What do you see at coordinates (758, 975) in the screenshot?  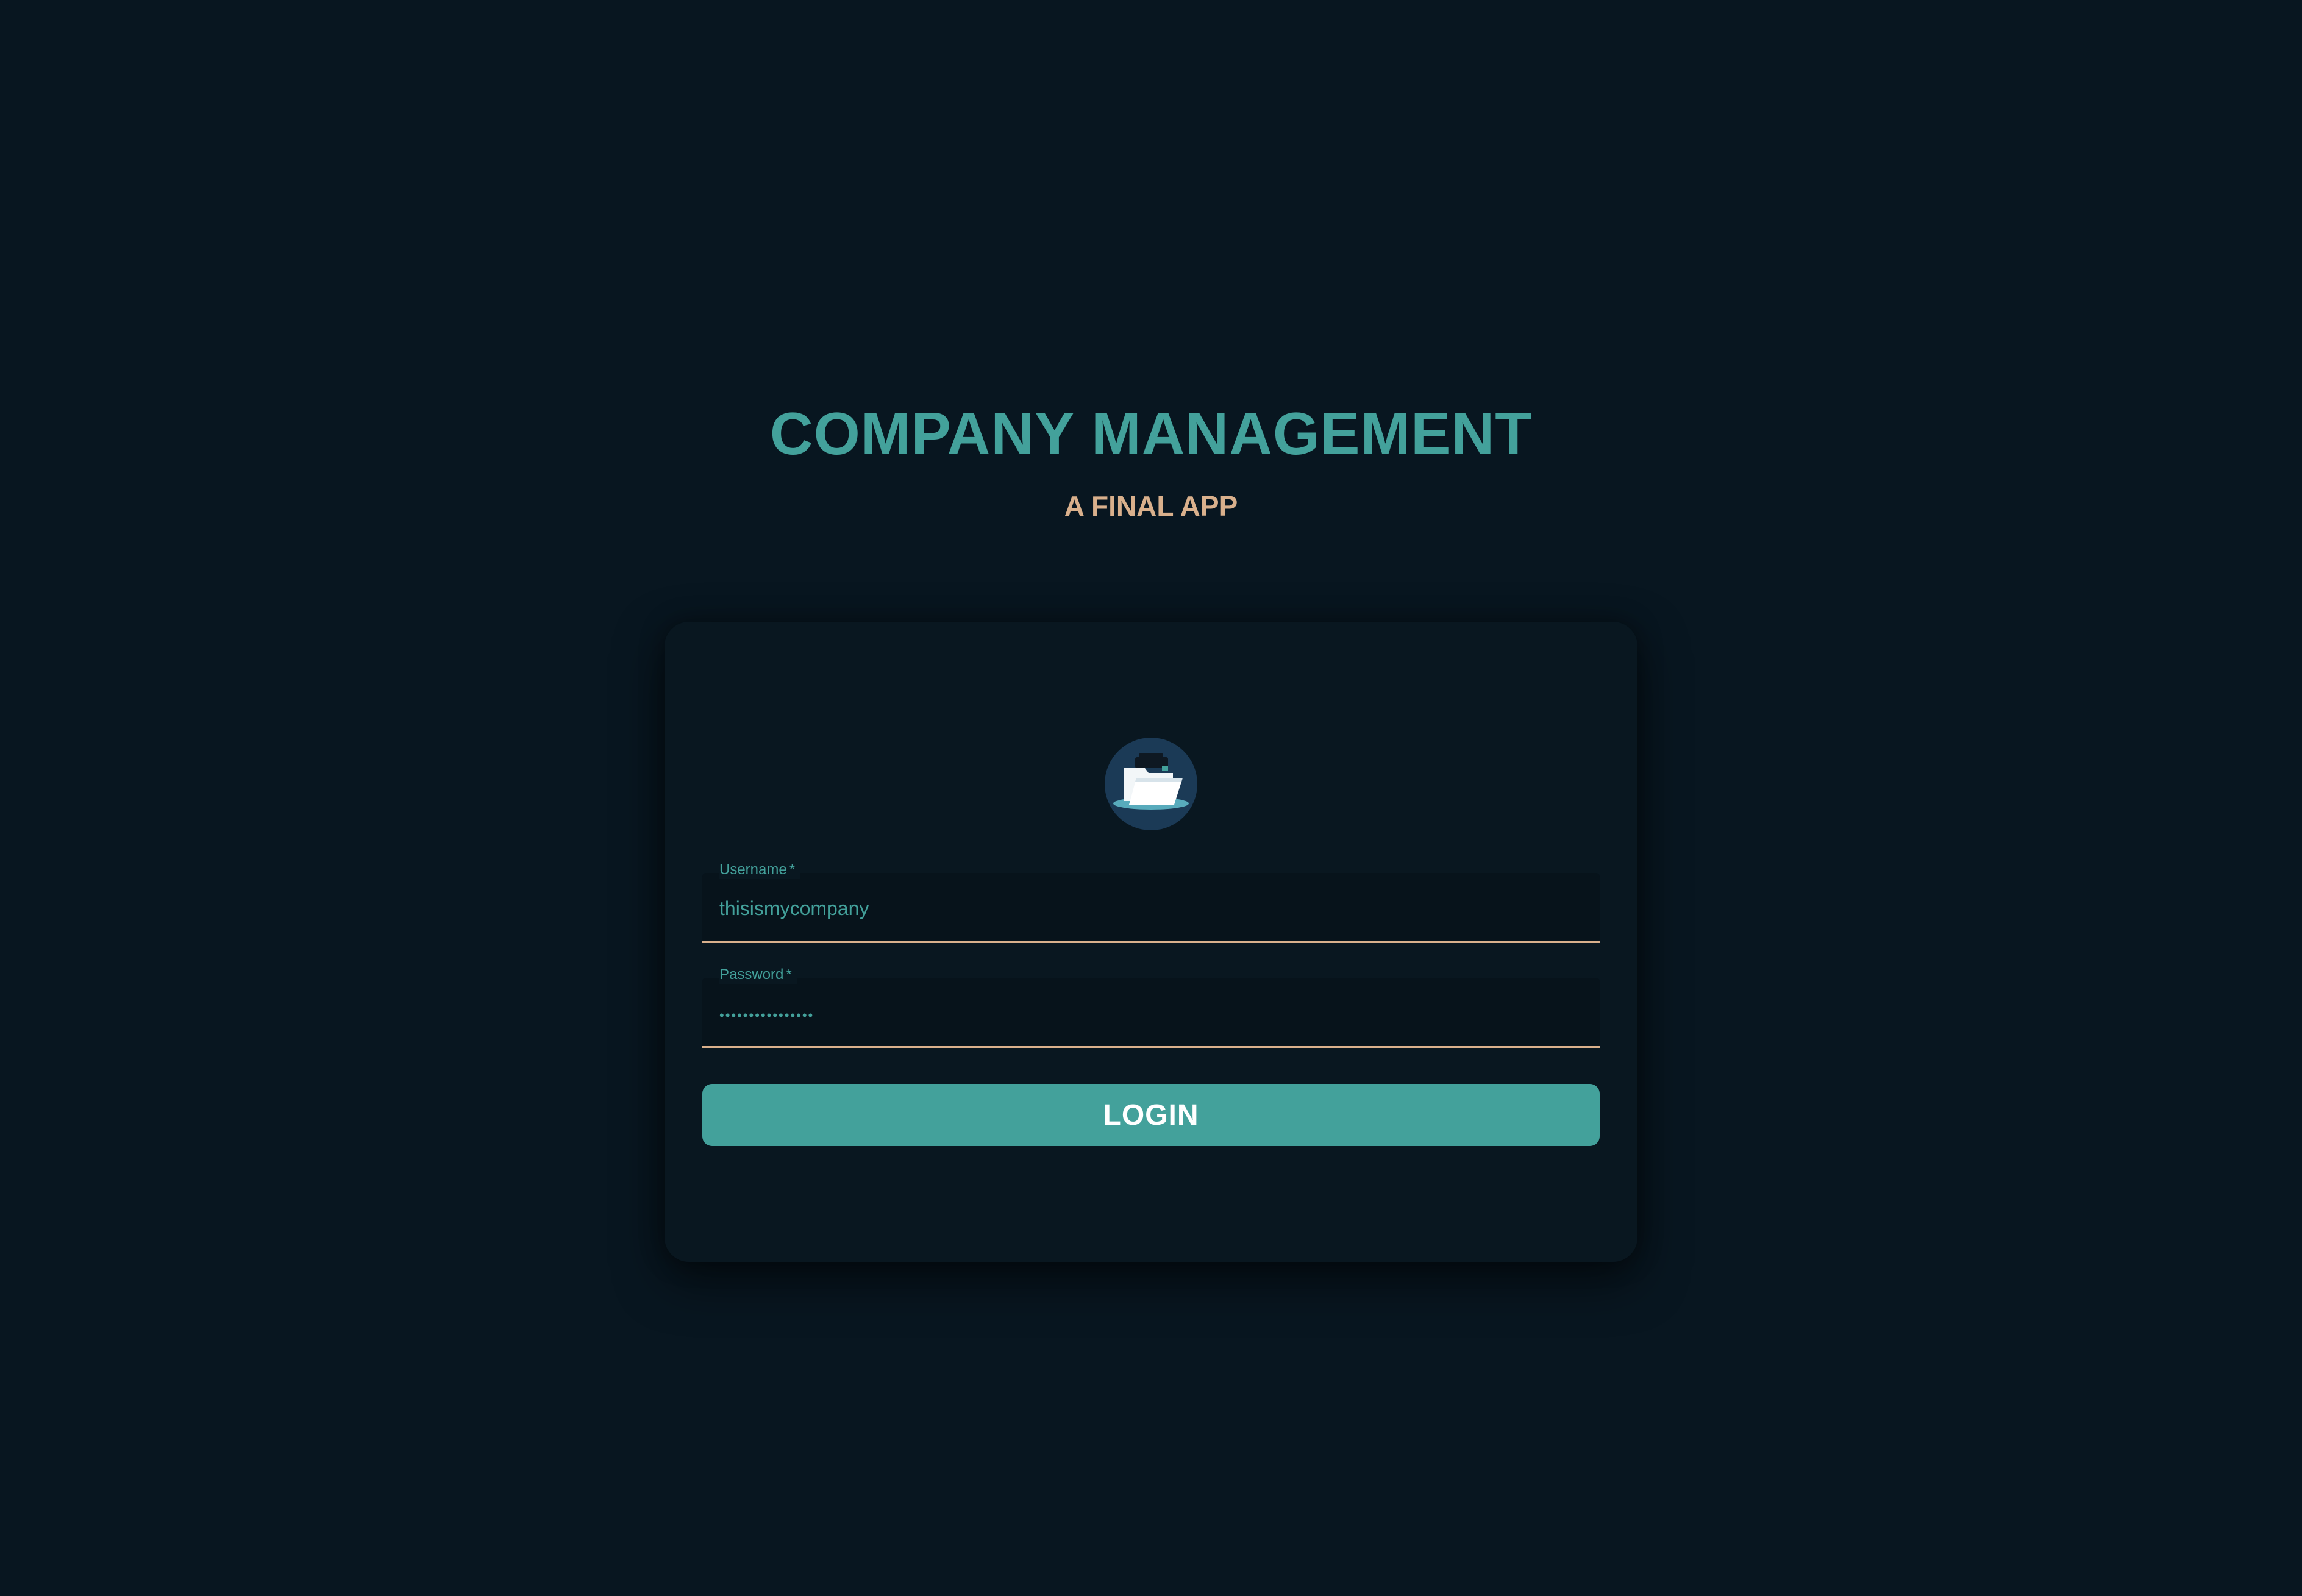 I see `password-label: Password *` at bounding box center [758, 975].